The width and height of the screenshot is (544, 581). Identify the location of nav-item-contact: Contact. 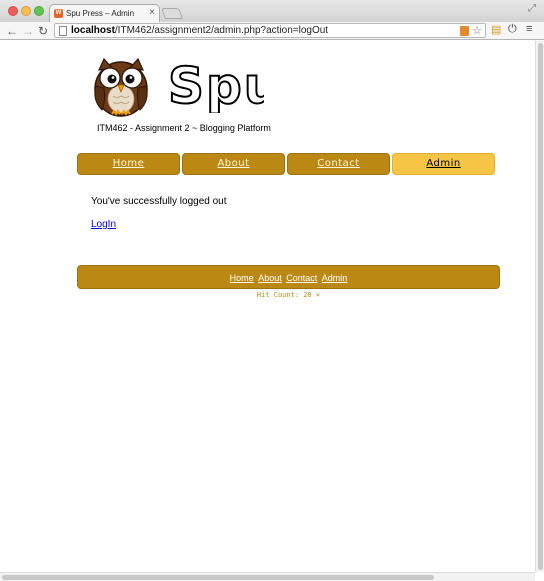
(338, 164).